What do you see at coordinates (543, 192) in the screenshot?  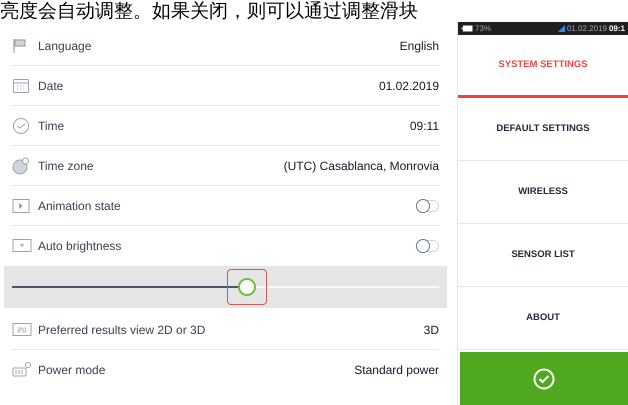 I see `menu-tab: WIRELESS` at bounding box center [543, 192].